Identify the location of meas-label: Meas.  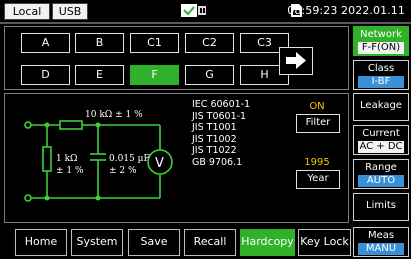
(381, 235).